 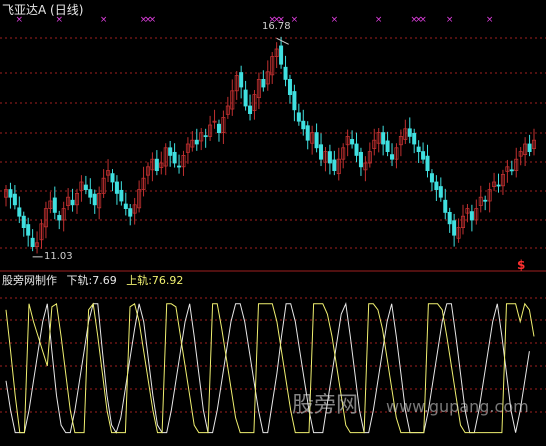 I want to click on low-price-label: 11.03, so click(x=58, y=256).